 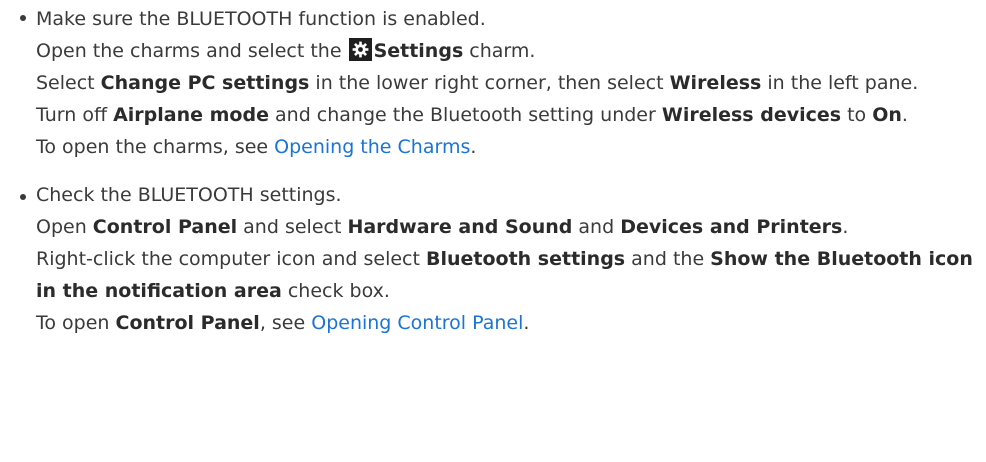 I want to click on text: check box., so click(x=335, y=291).